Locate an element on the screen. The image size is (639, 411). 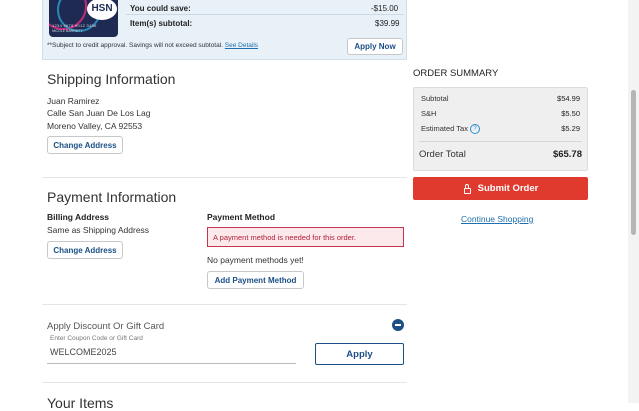
summary-subtotal-value: $54.99 is located at coordinates (568, 98).